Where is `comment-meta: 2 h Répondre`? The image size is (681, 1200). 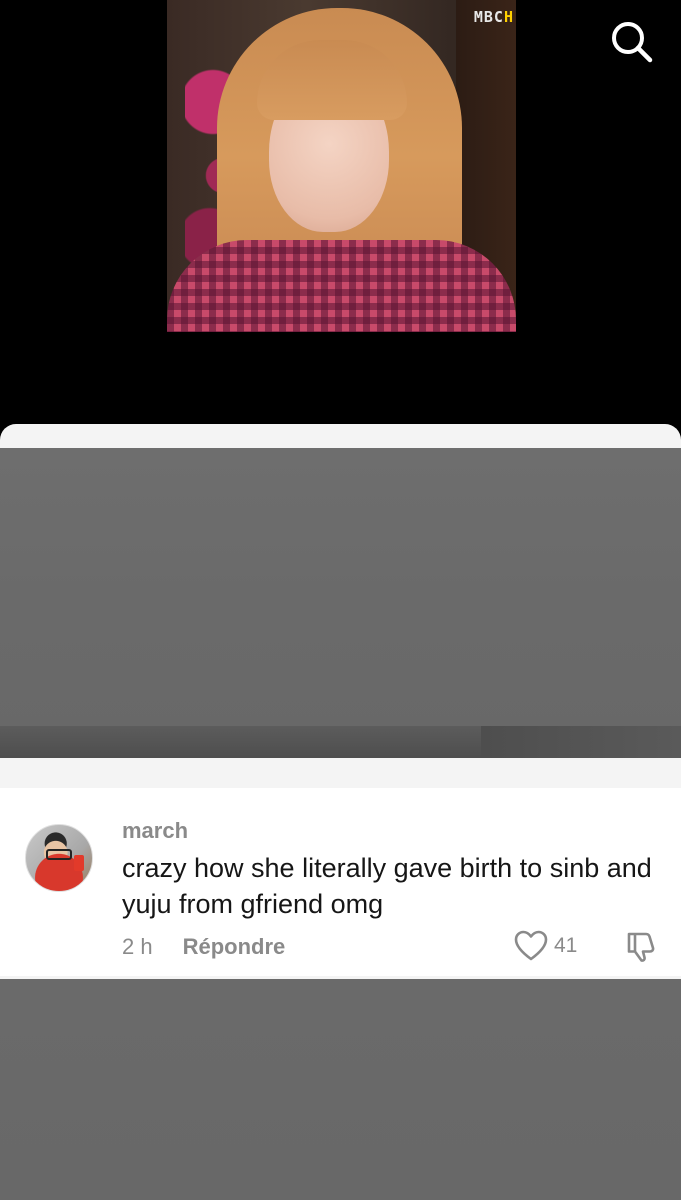
comment-meta: 2 h Répondre is located at coordinates (203, 947).